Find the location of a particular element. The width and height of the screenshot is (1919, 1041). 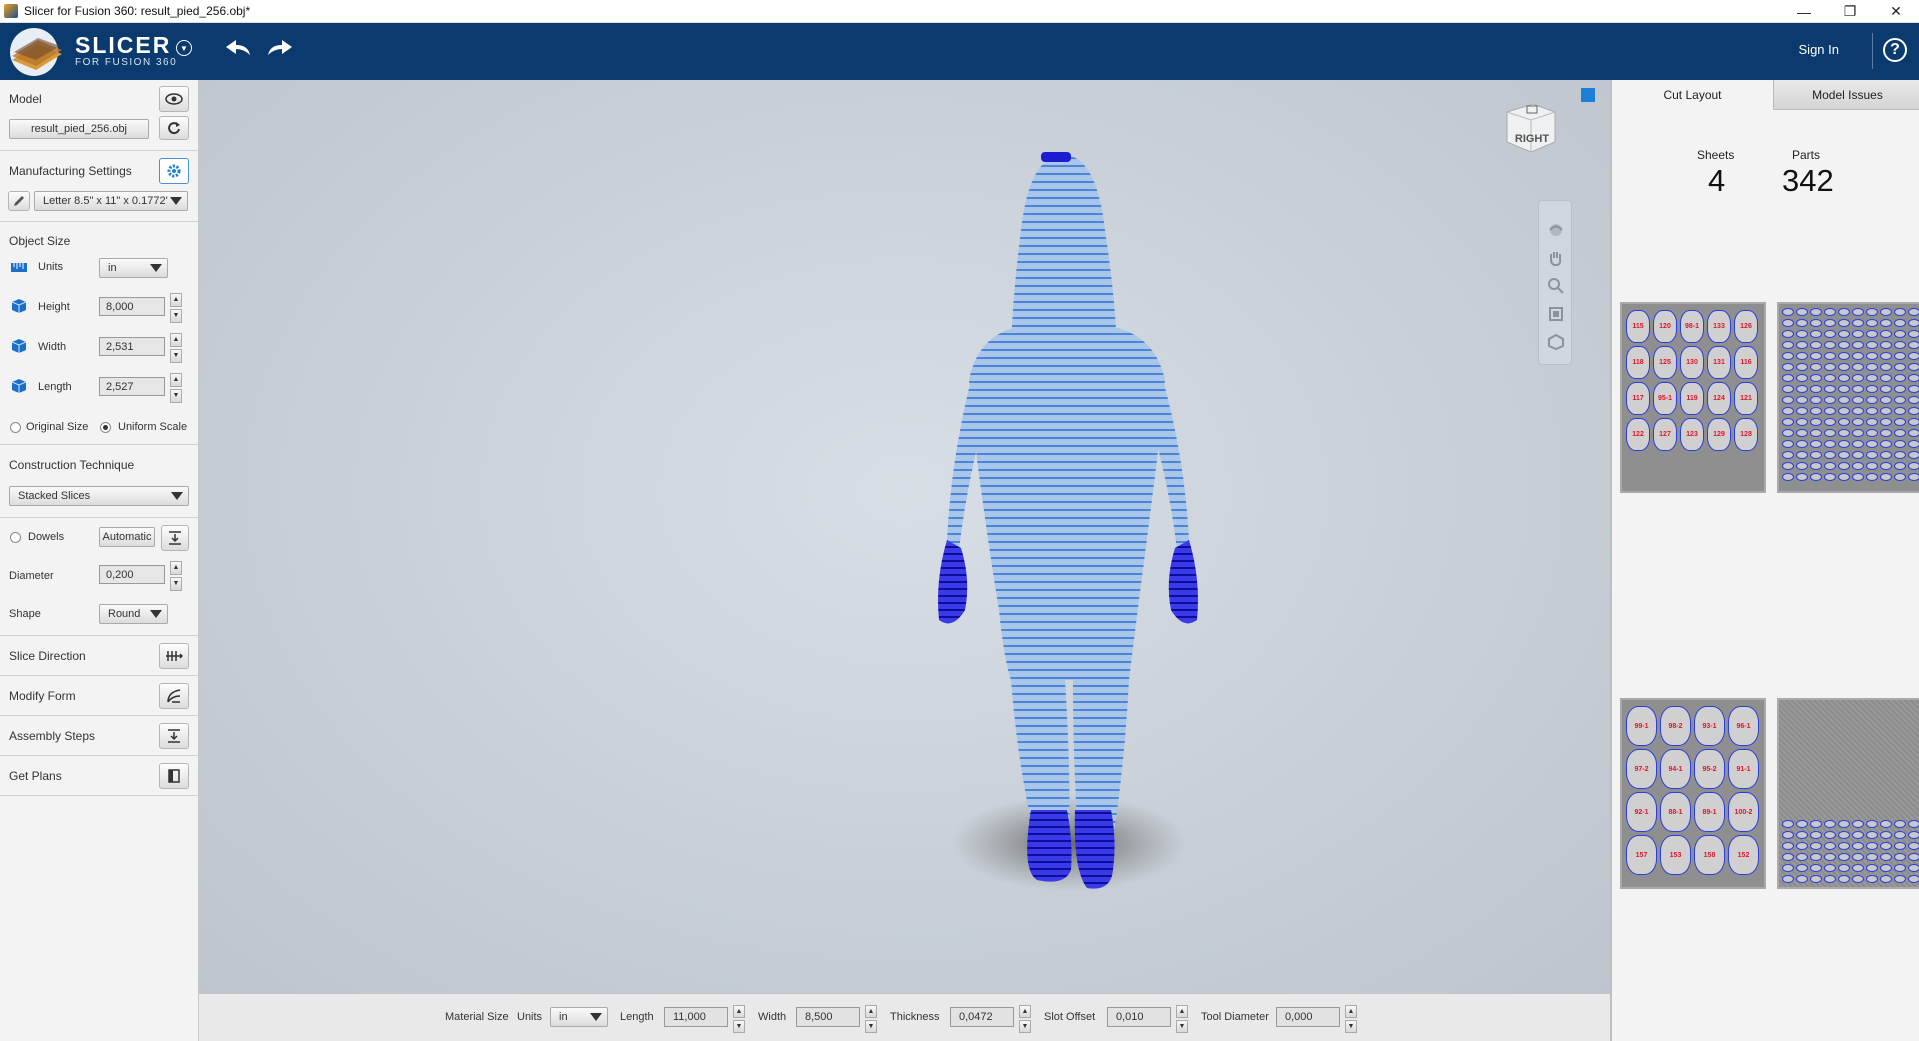

settings-gear-icon is located at coordinates (174, 171).